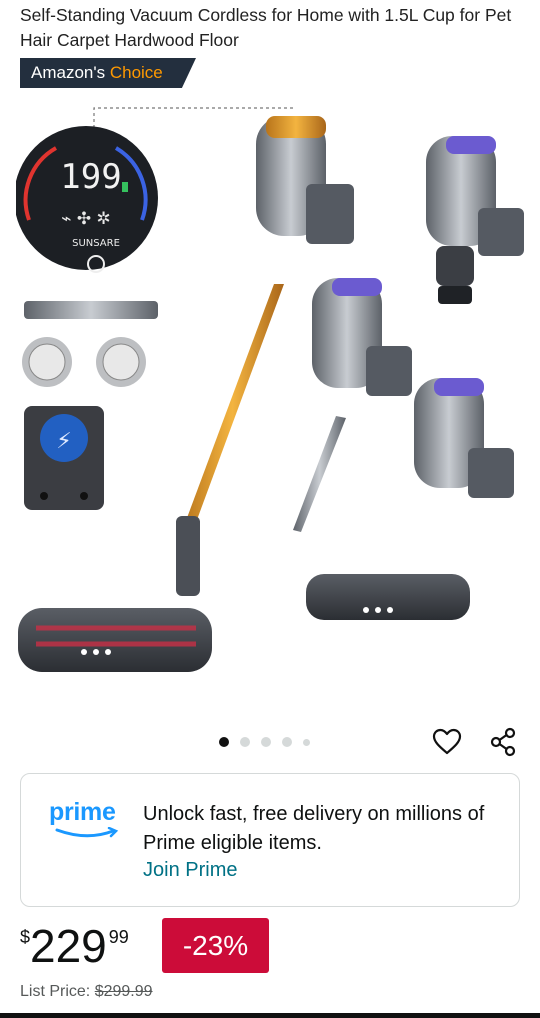 The width and height of the screenshot is (540, 1018). I want to click on join-prime-link: Join Prime, so click(190, 870).